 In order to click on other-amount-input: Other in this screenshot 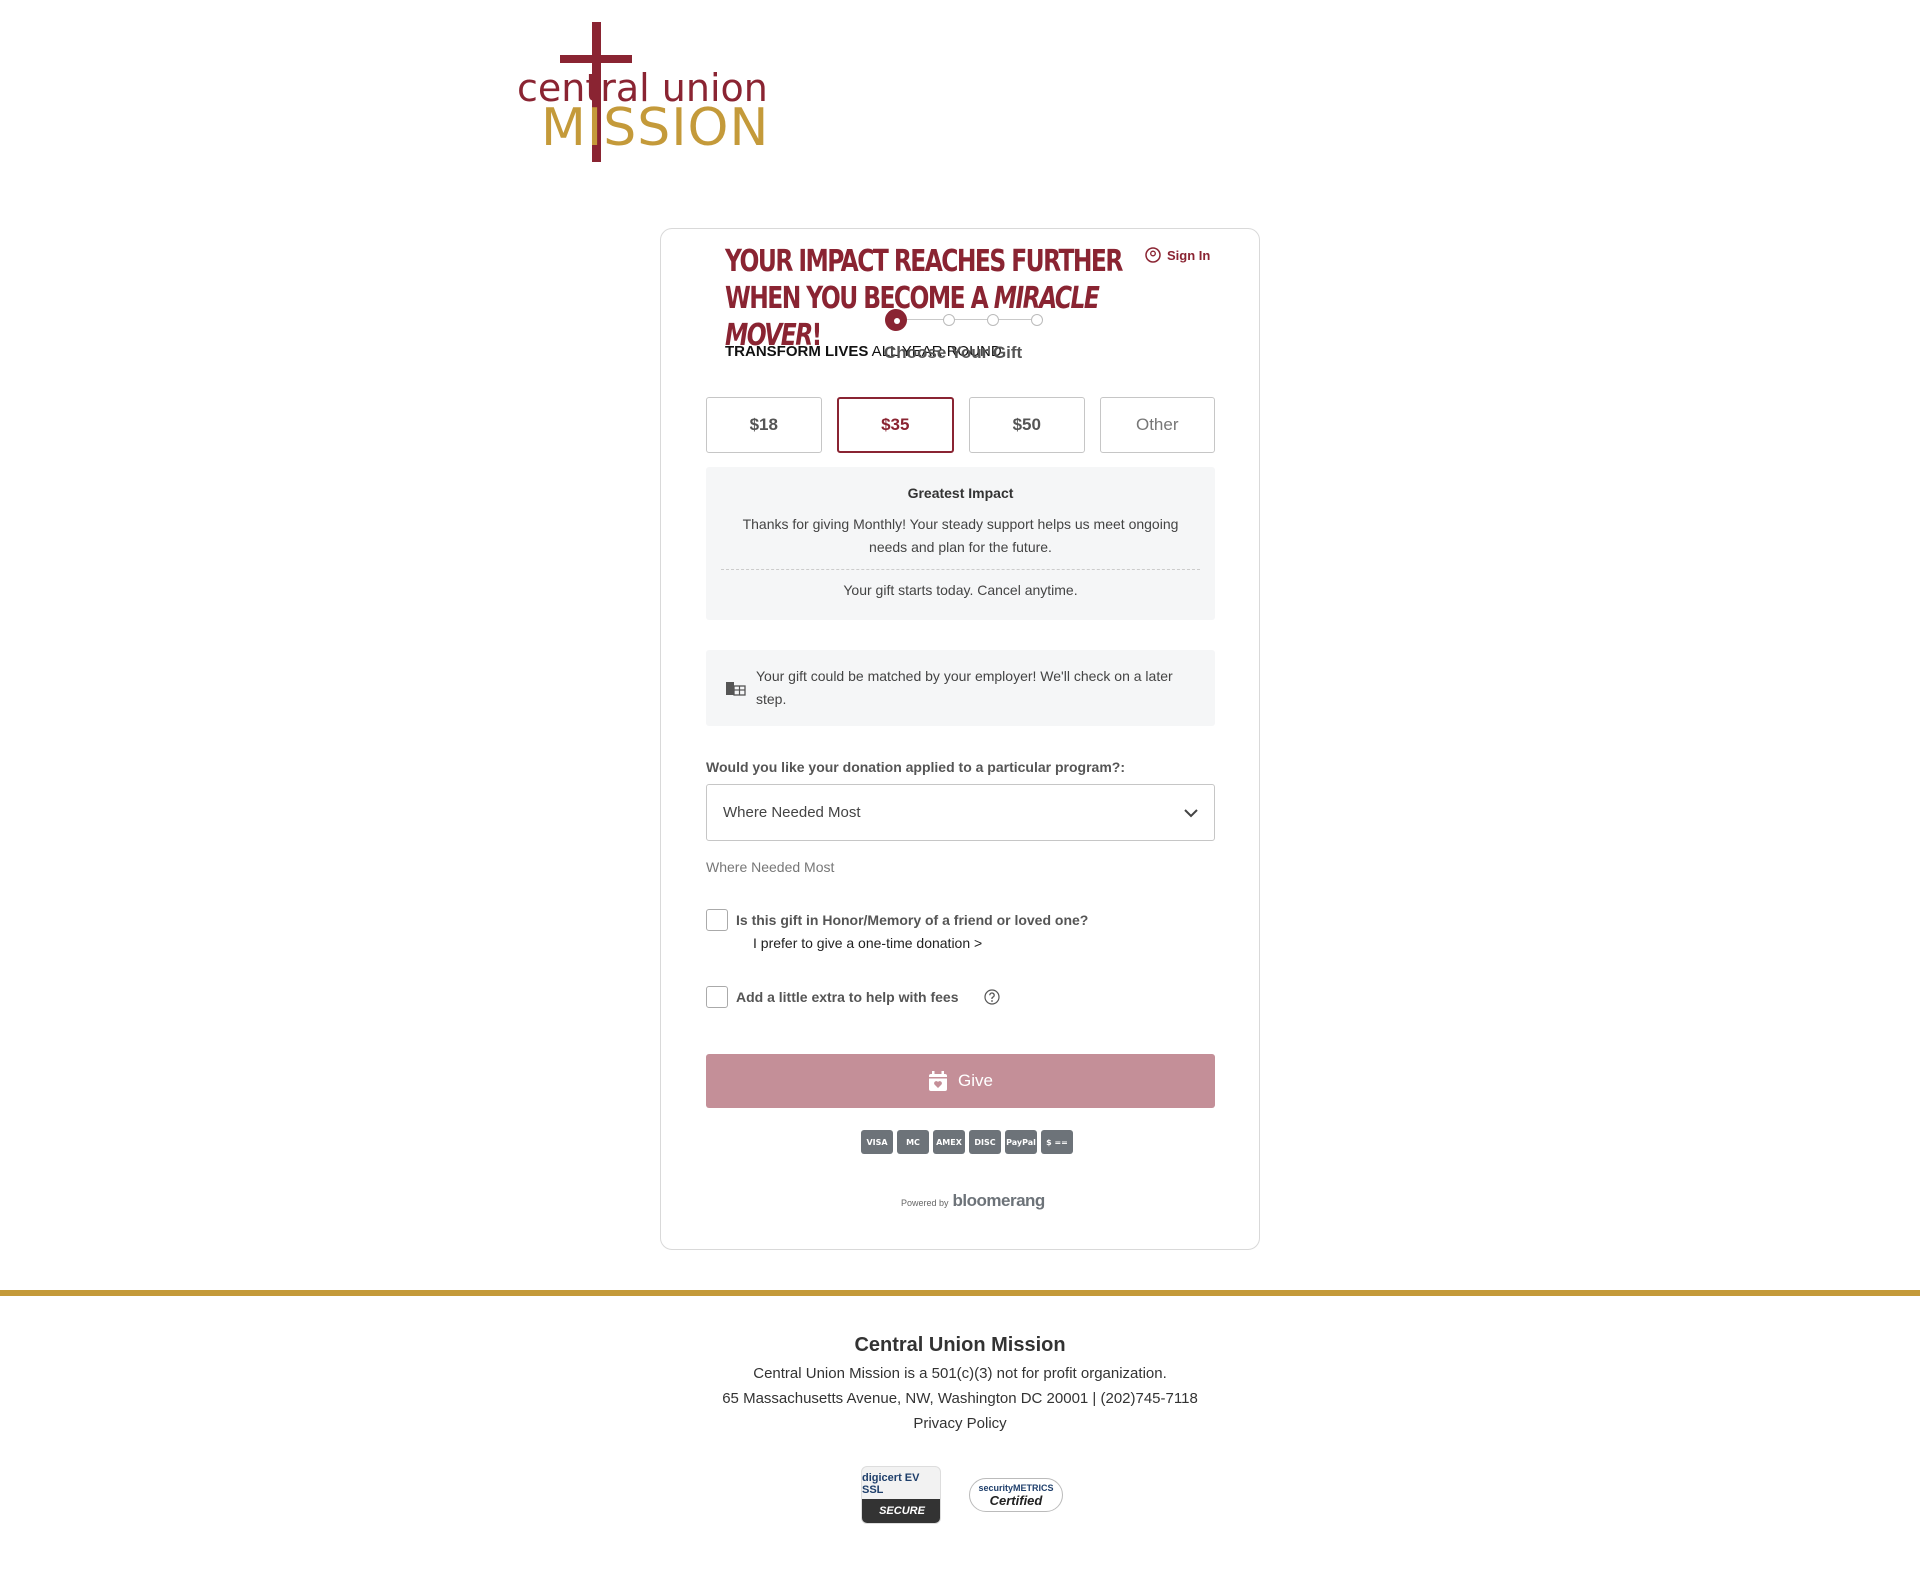, I will do `click(1157, 425)`.